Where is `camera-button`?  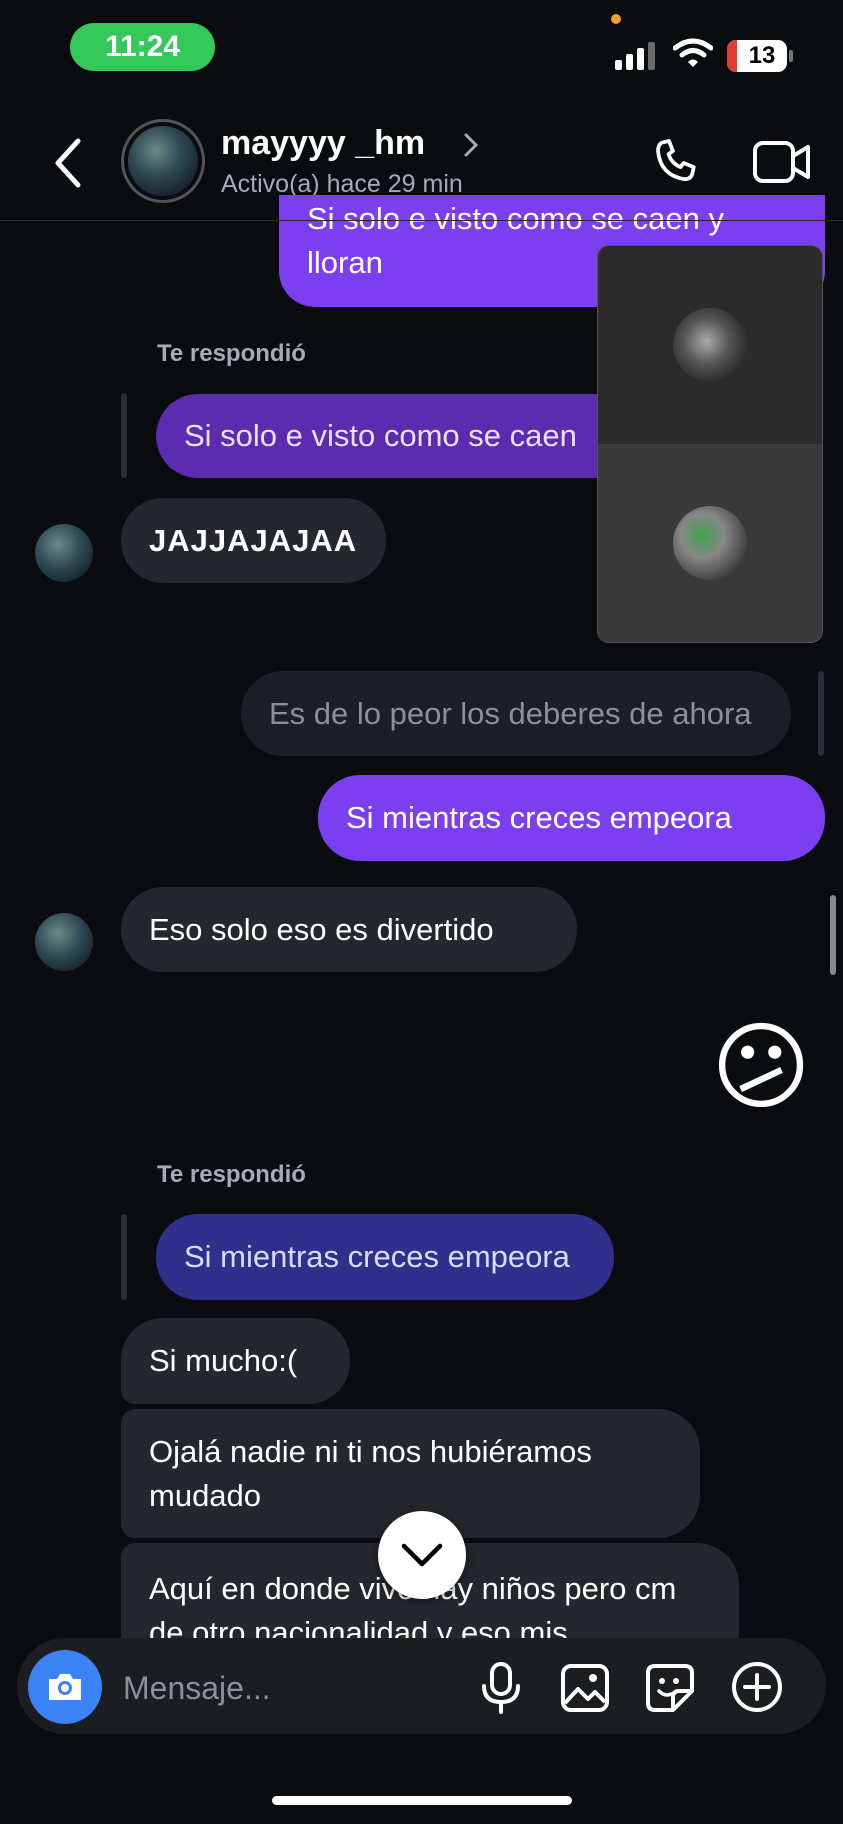 camera-button is located at coordinates (65, 1687).